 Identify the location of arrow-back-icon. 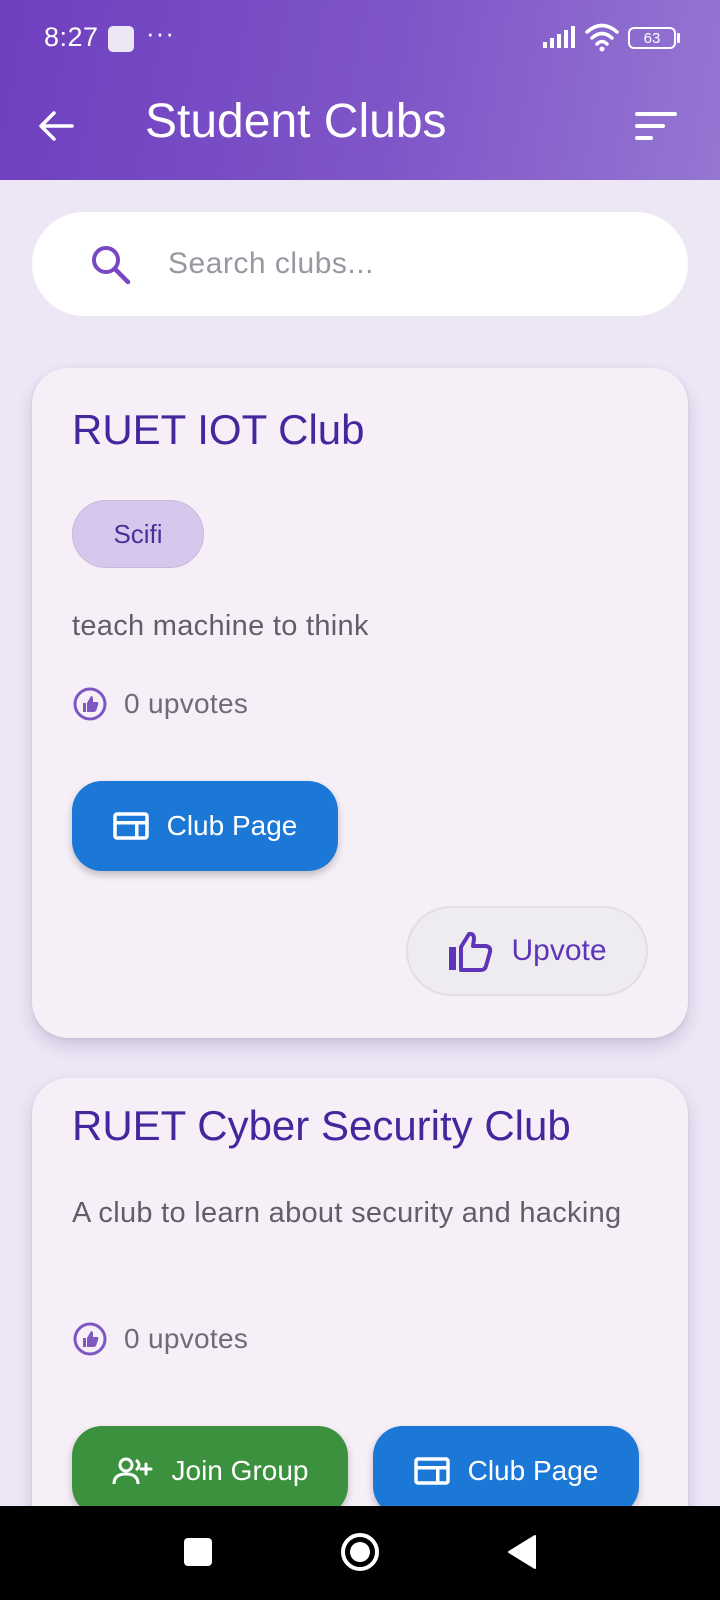
(56, 126).